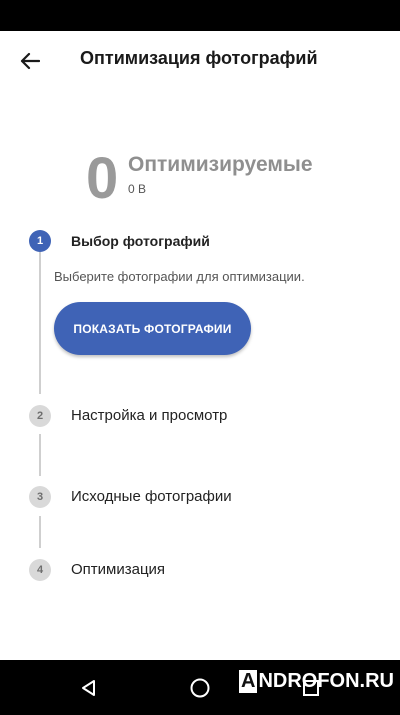  Describe the element at coordinates (220, 164) in the screenshot. I see `summary-title: Оптимизируемые` at that location.